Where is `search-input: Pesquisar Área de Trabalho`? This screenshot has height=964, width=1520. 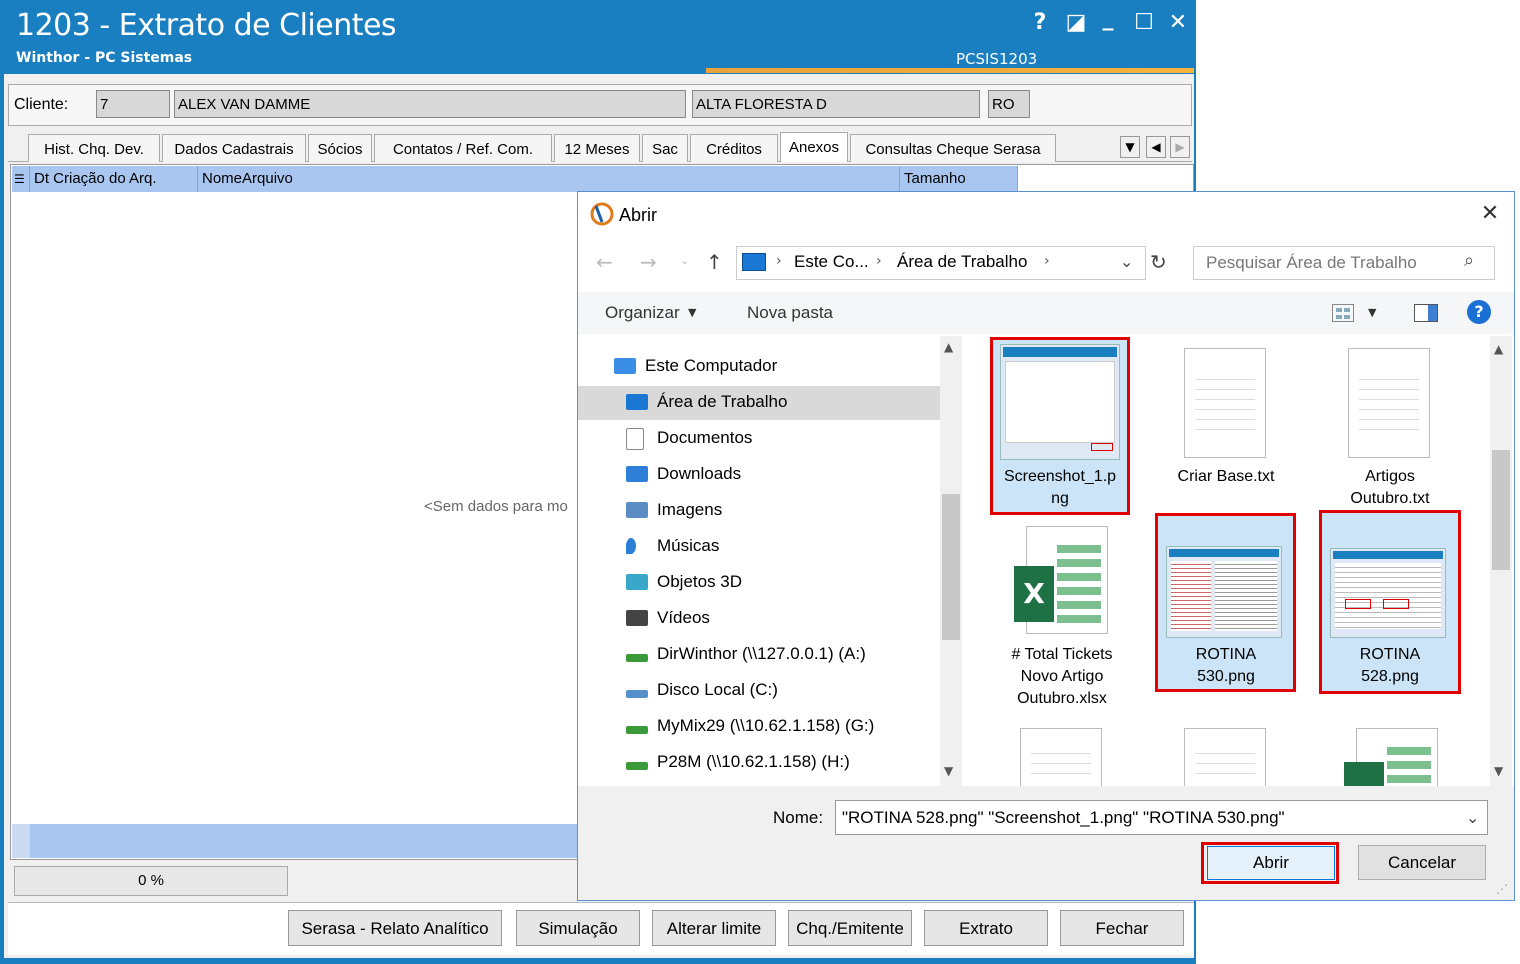 search-input: Pesquisar Área de Trabalho is located at coordinates (1311, 263).